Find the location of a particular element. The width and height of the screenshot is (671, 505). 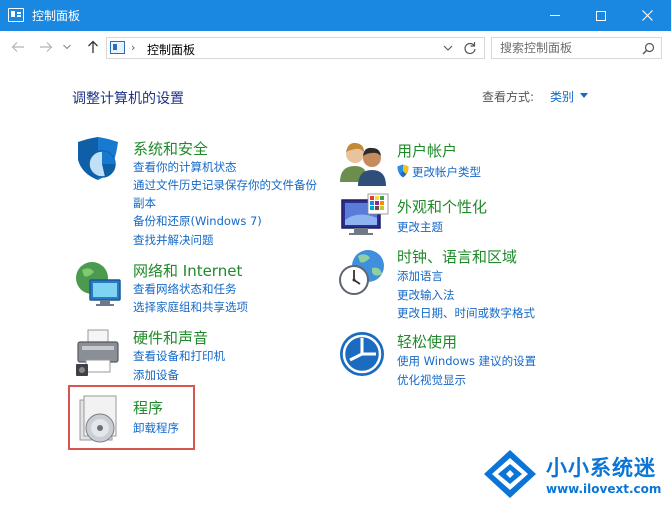

link-change-input-method: 更改输入法 is located at coordinates (426, 295).